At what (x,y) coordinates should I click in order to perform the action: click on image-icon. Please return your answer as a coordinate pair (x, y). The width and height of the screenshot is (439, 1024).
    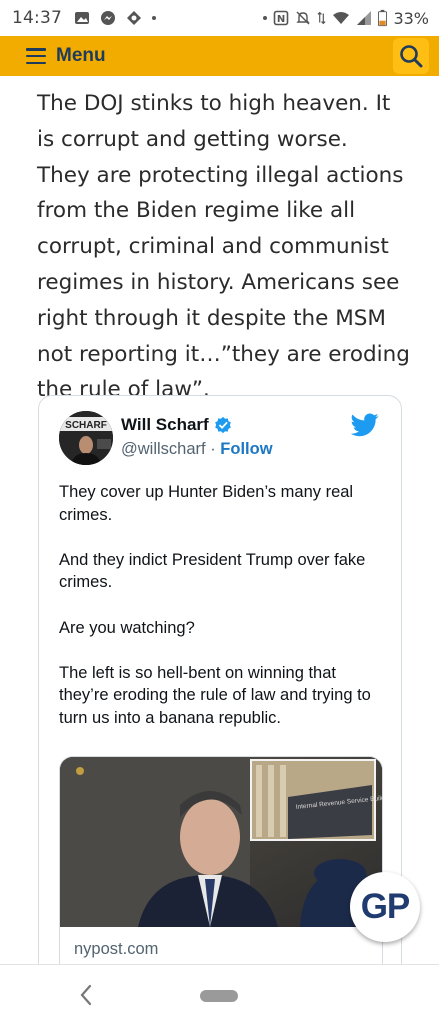
    Looking at the image, I should click on (82, 18).